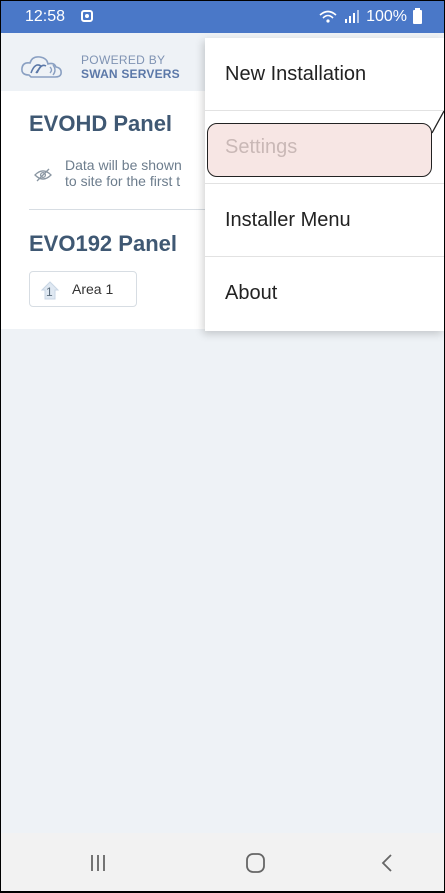  What do you see at coordinates (93, 289) in the screenshot?
I see `area-label: Area 1` at bounding box center [93, 289].